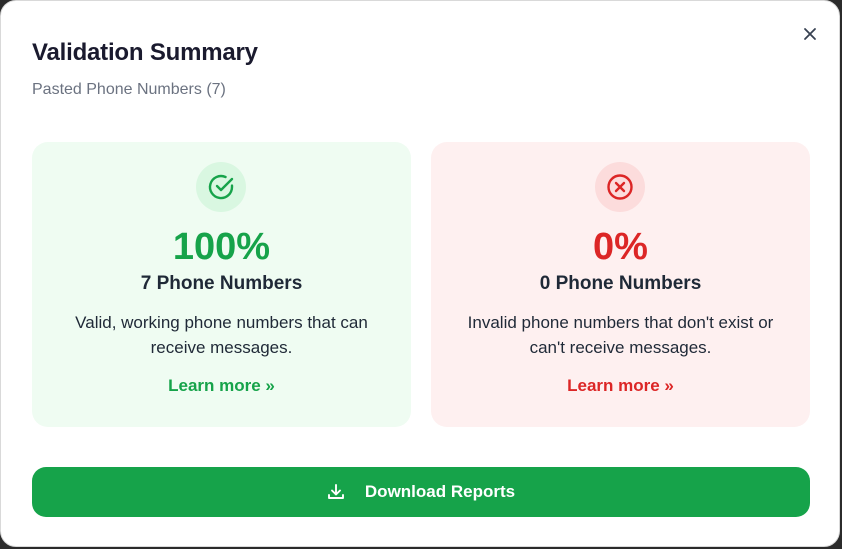 The width and height of the screenshot is (842, 549). I want to click on invalid-percent: 0%, so click(620, 247).